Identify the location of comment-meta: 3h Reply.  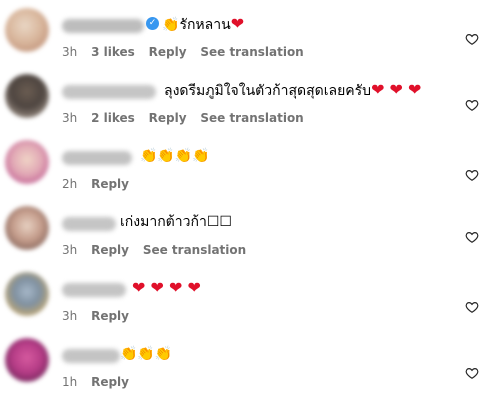
(100, 316).